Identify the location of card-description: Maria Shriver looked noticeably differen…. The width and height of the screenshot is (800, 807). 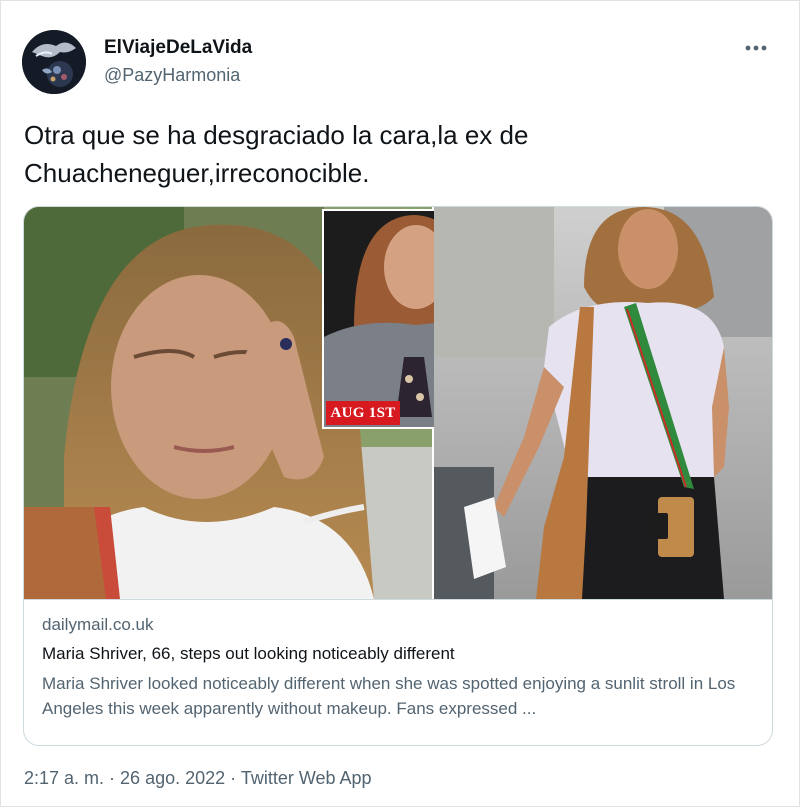
(389, 696).